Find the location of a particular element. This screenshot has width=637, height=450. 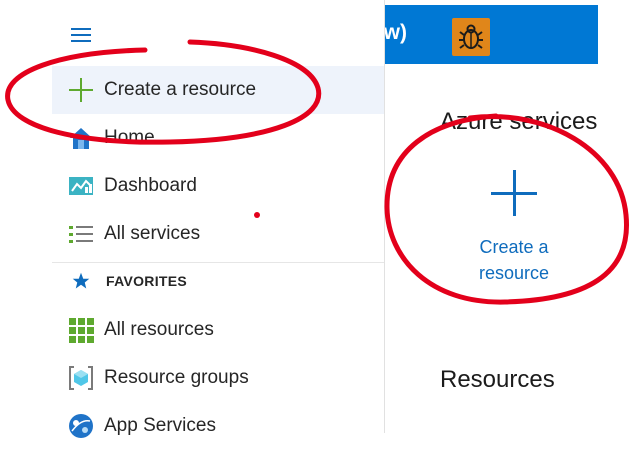

create-resource-label-line1: Create a is located at coordinates (514, 247).